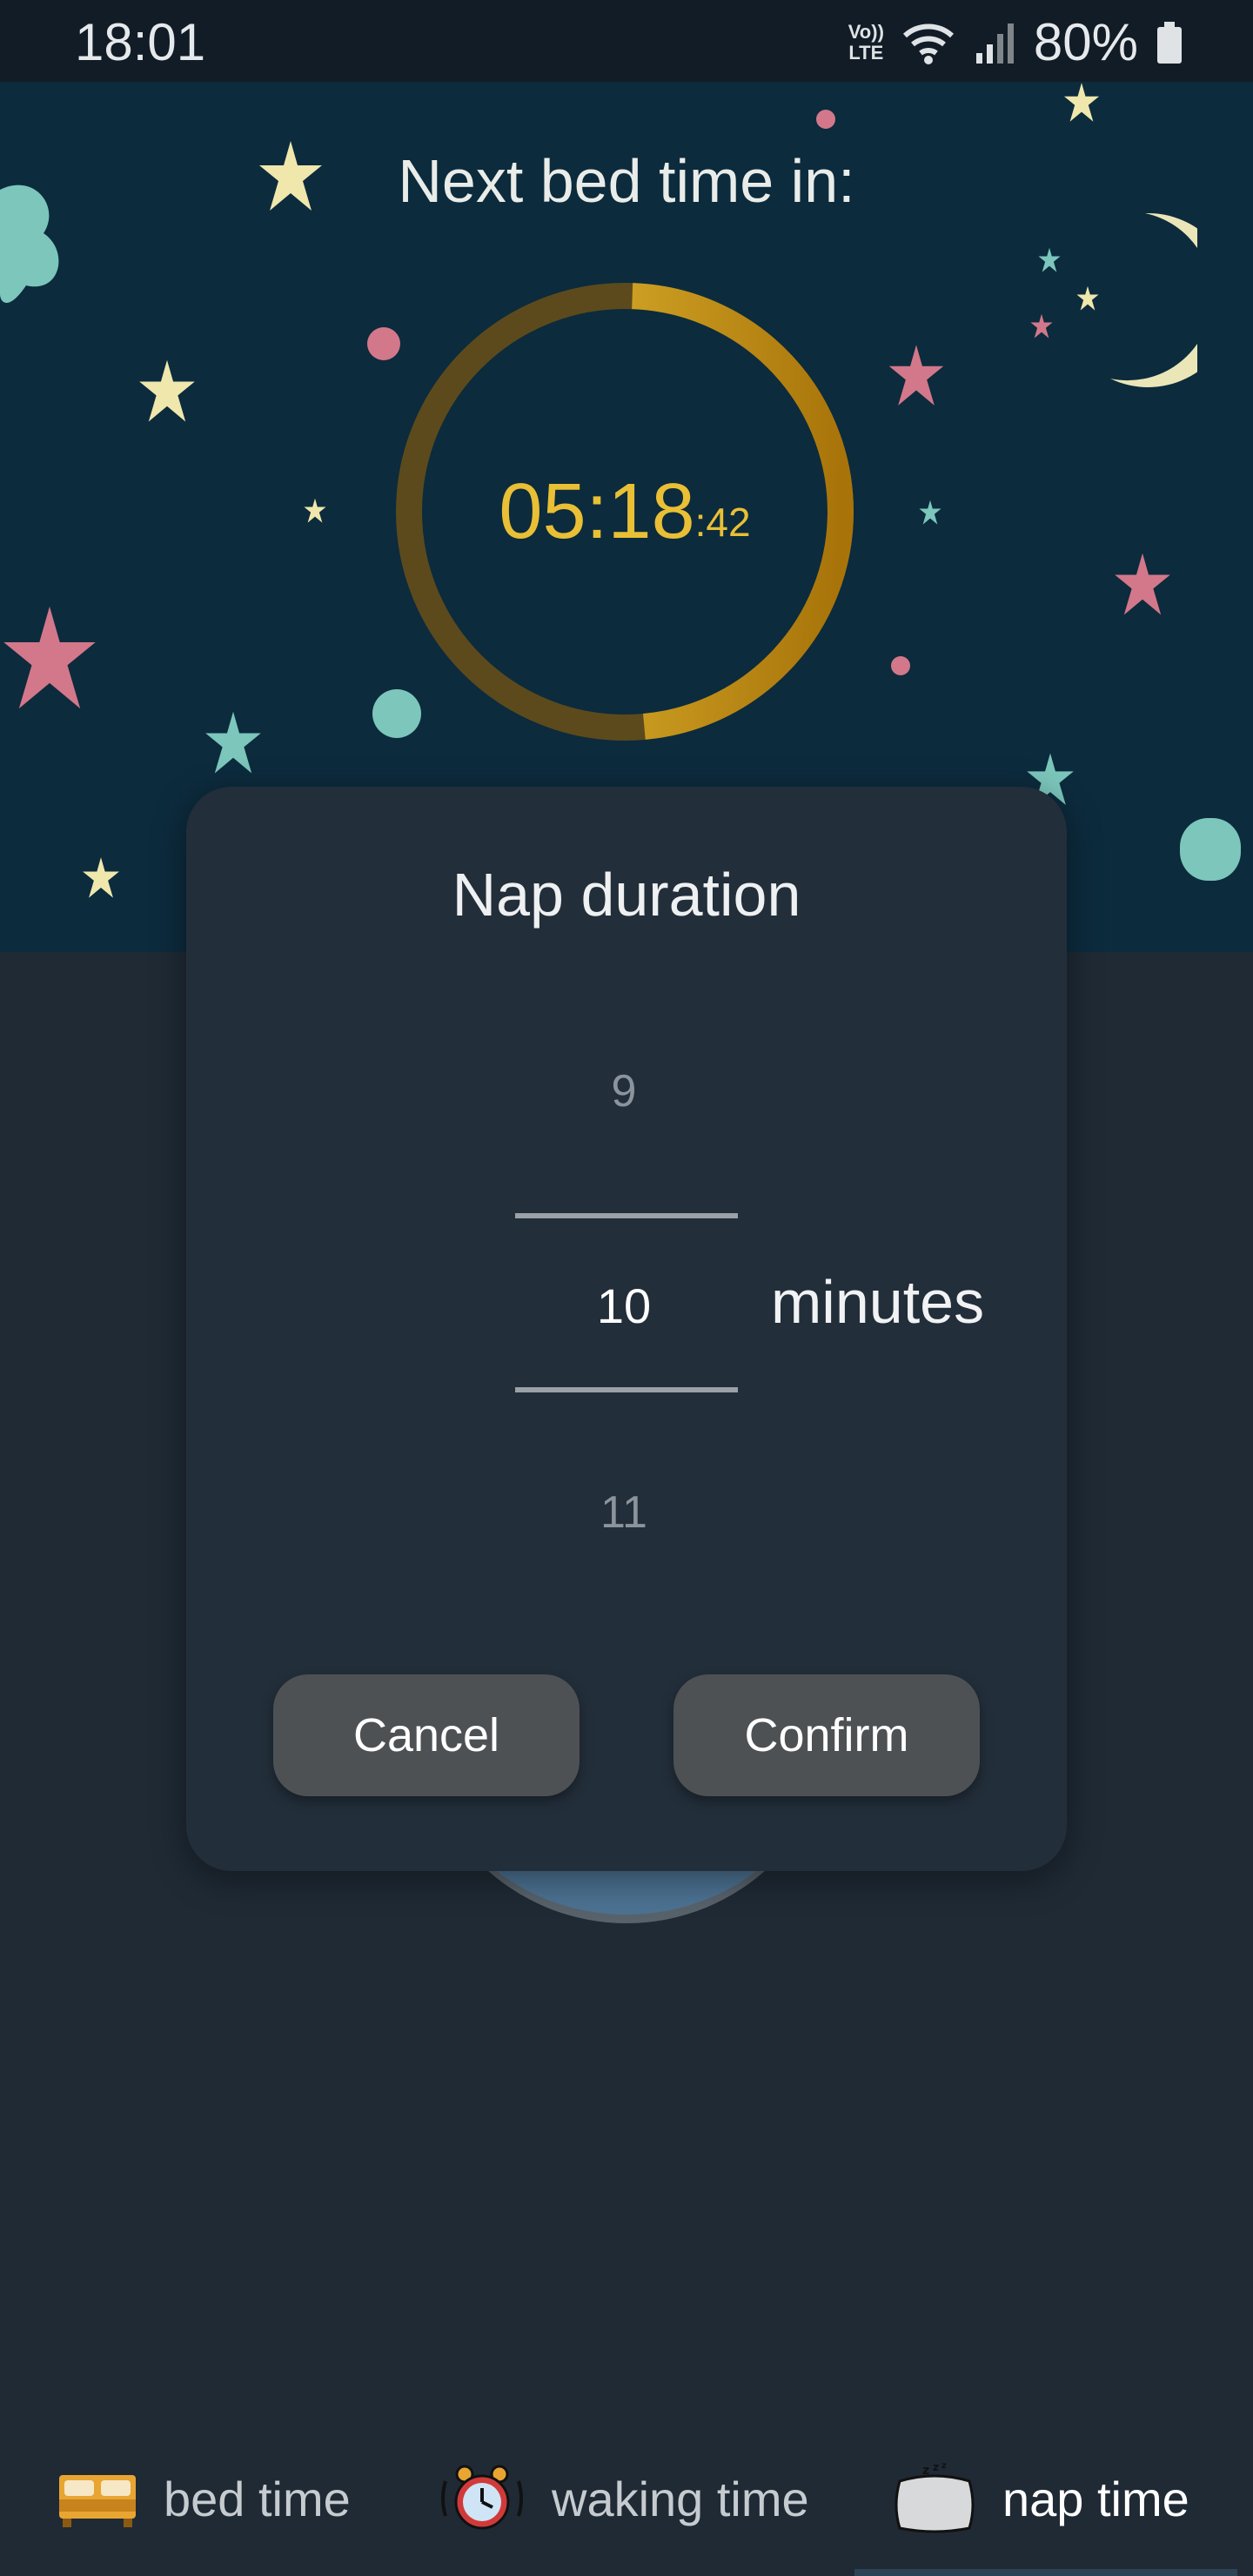 This screenshot has width=1253, height=2576. I want to click on countdown-ring: 05:18:42, so click(625, 512).